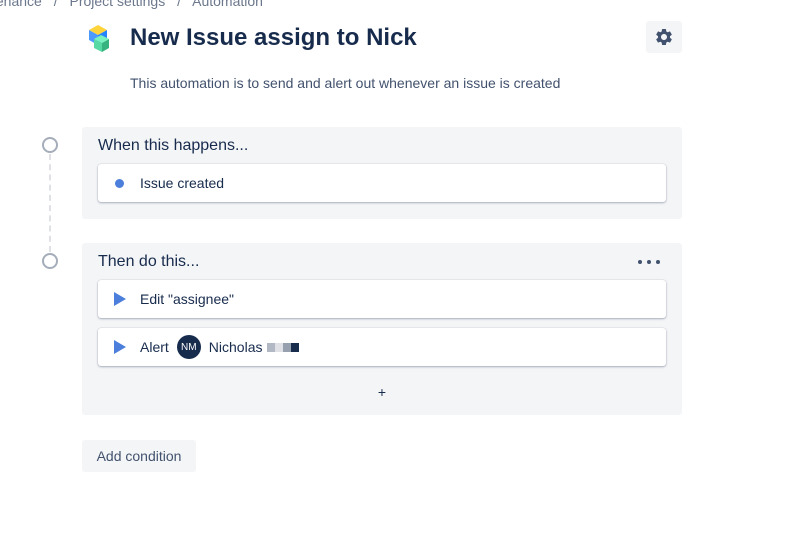  What do you see at coordinates (50, 145) in the screenshot?
I see `timeline-node-trigger` at bounding box center [50, 145].